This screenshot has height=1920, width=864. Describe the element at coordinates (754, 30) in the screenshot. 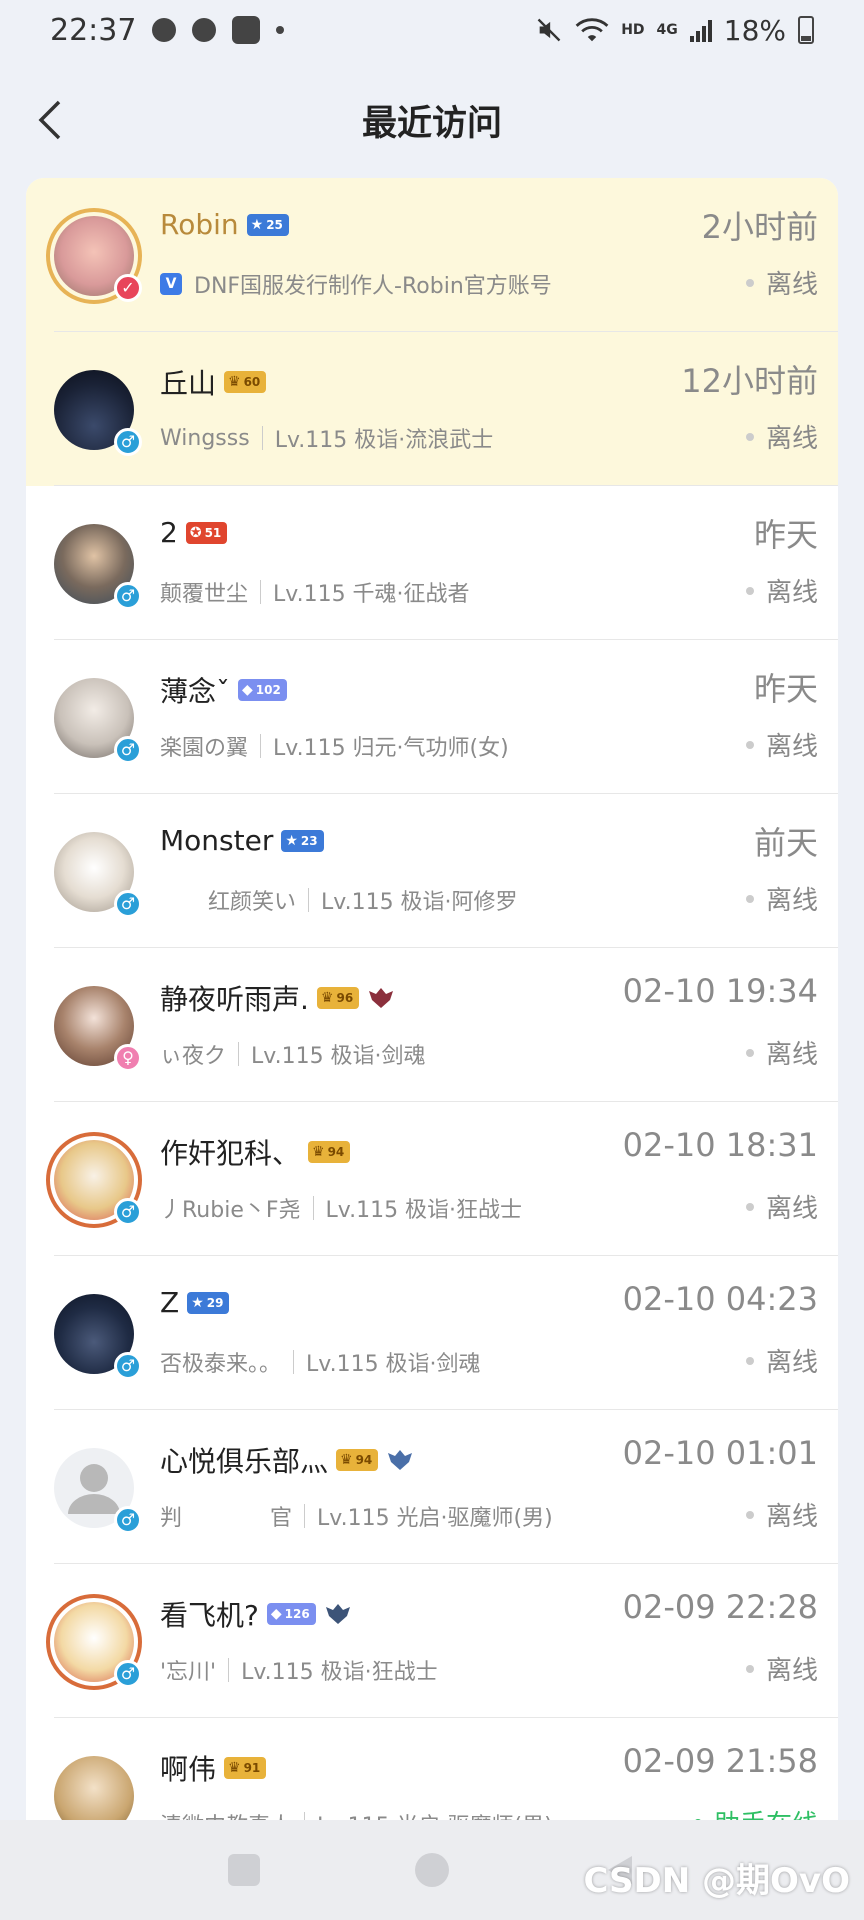

I see `battery-percent: 18%` at that location.